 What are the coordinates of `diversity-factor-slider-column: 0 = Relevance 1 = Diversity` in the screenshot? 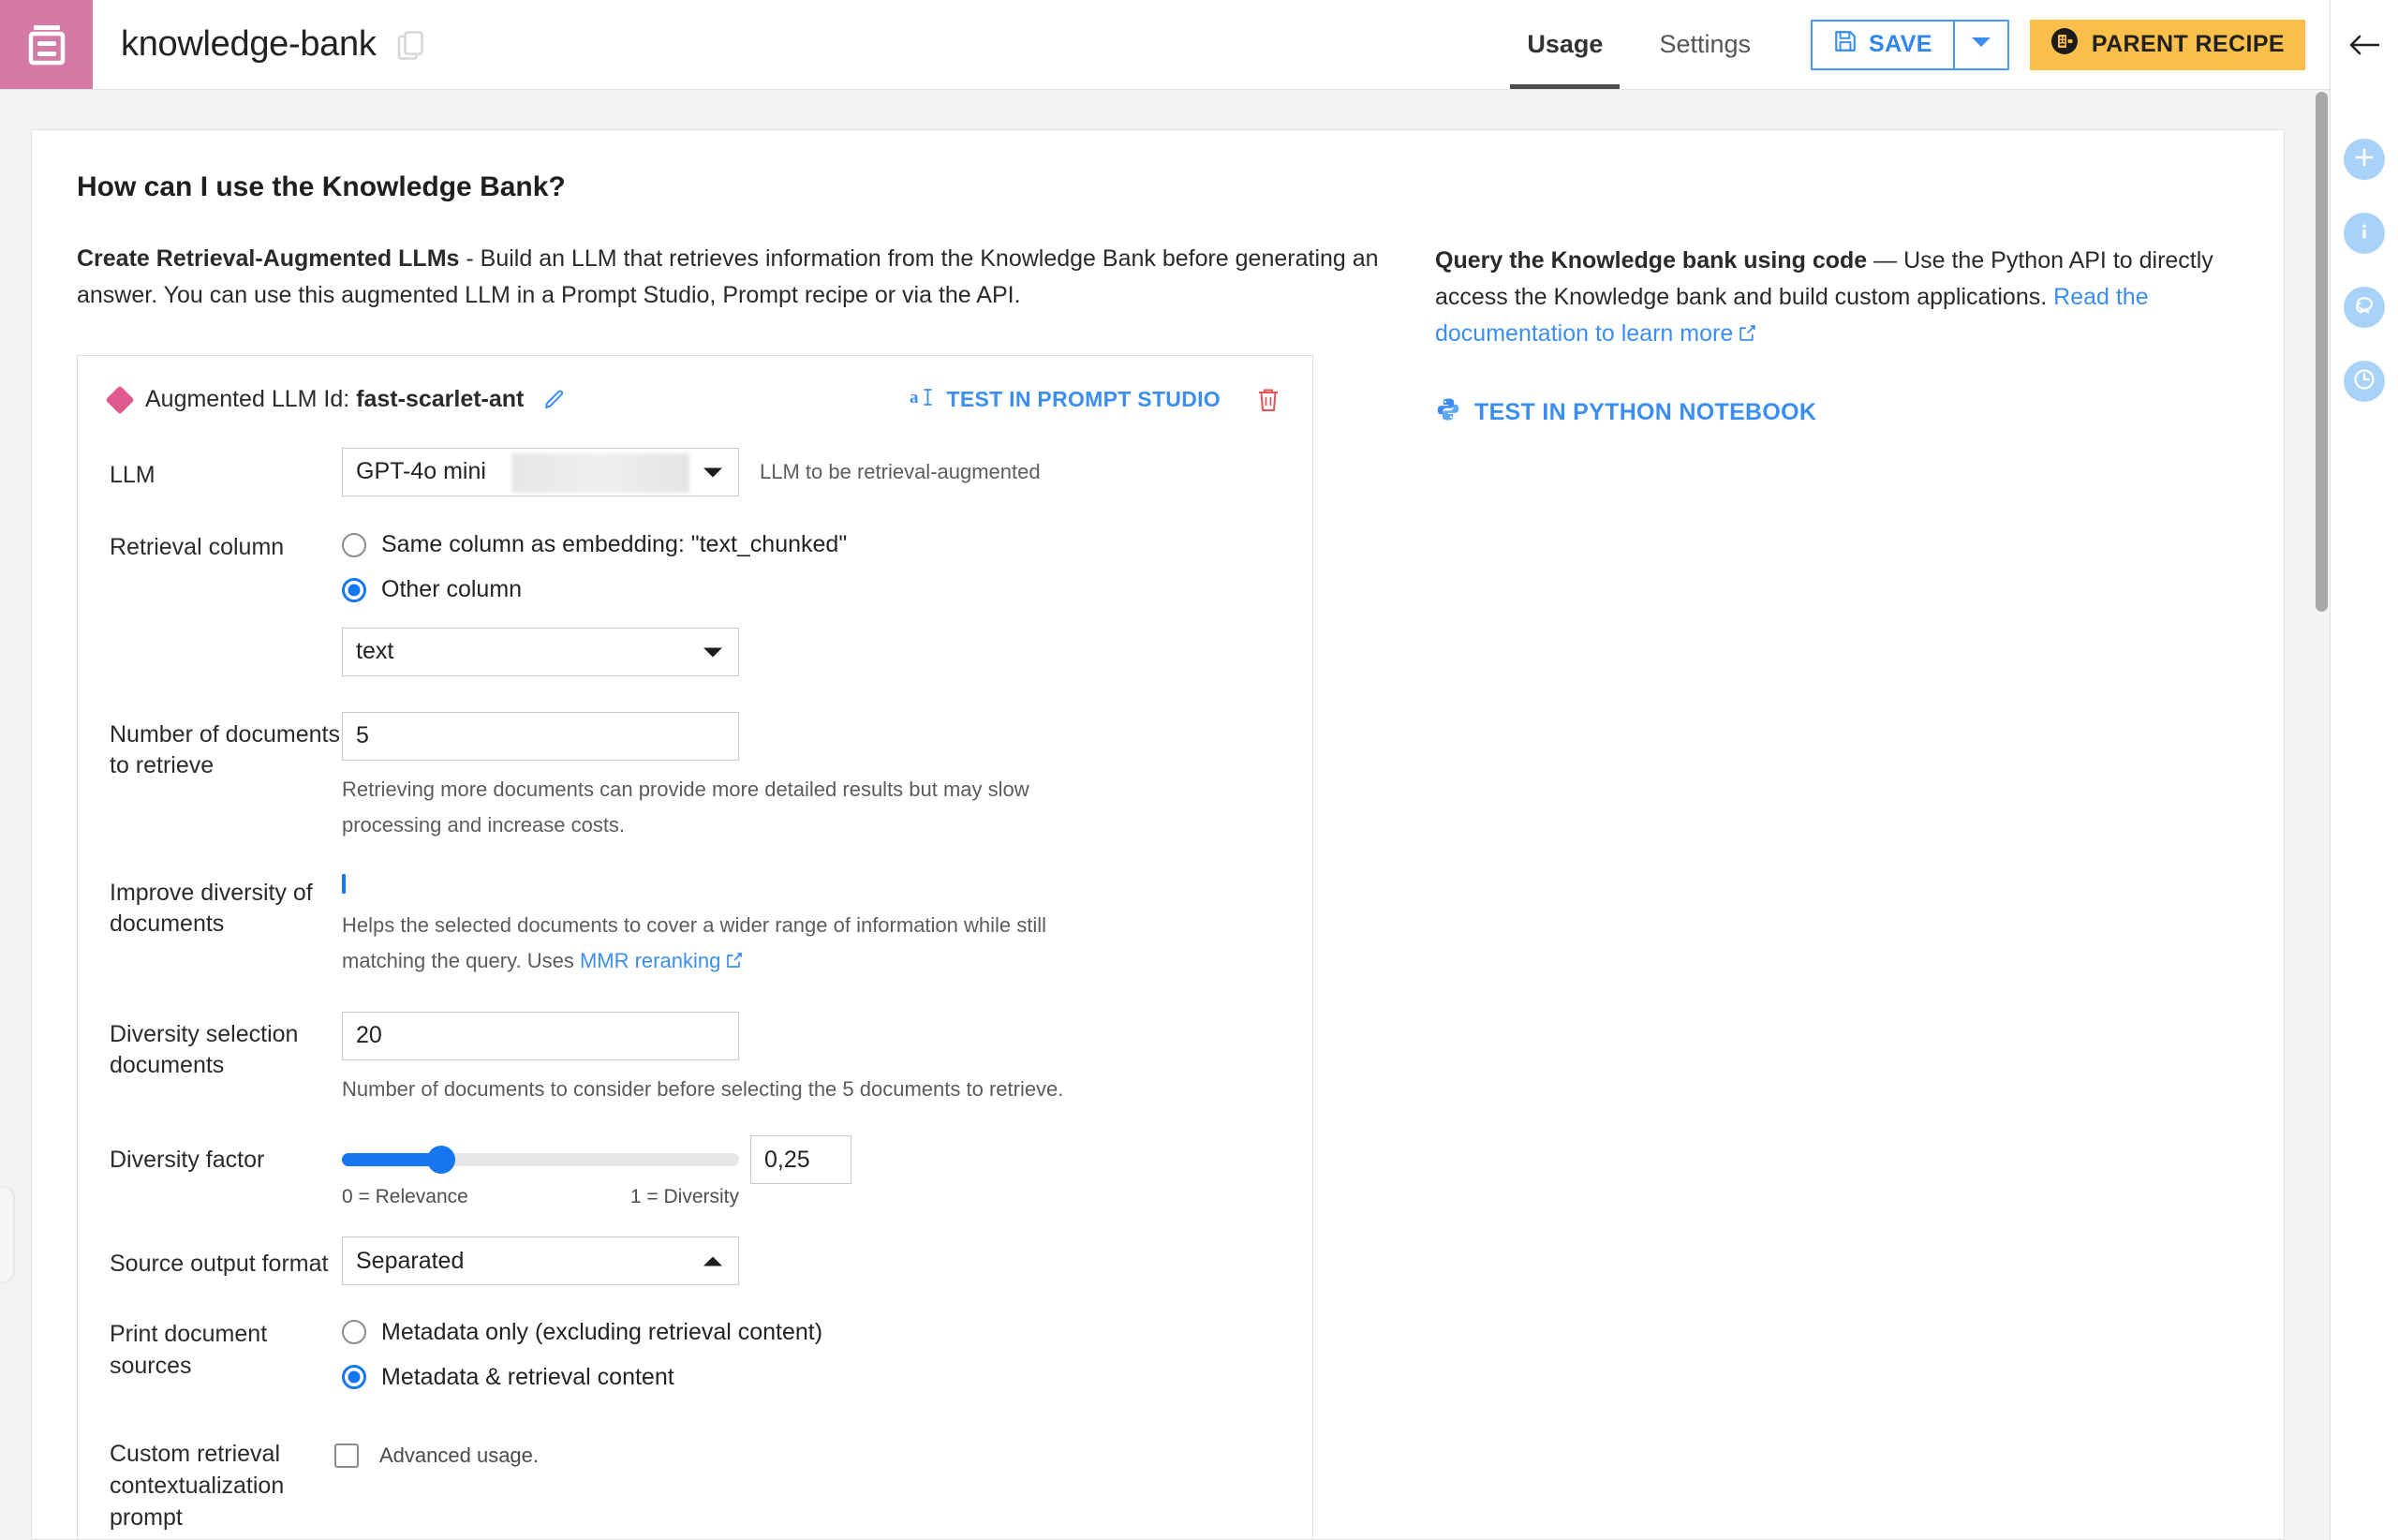 It's located at (540, 1171).